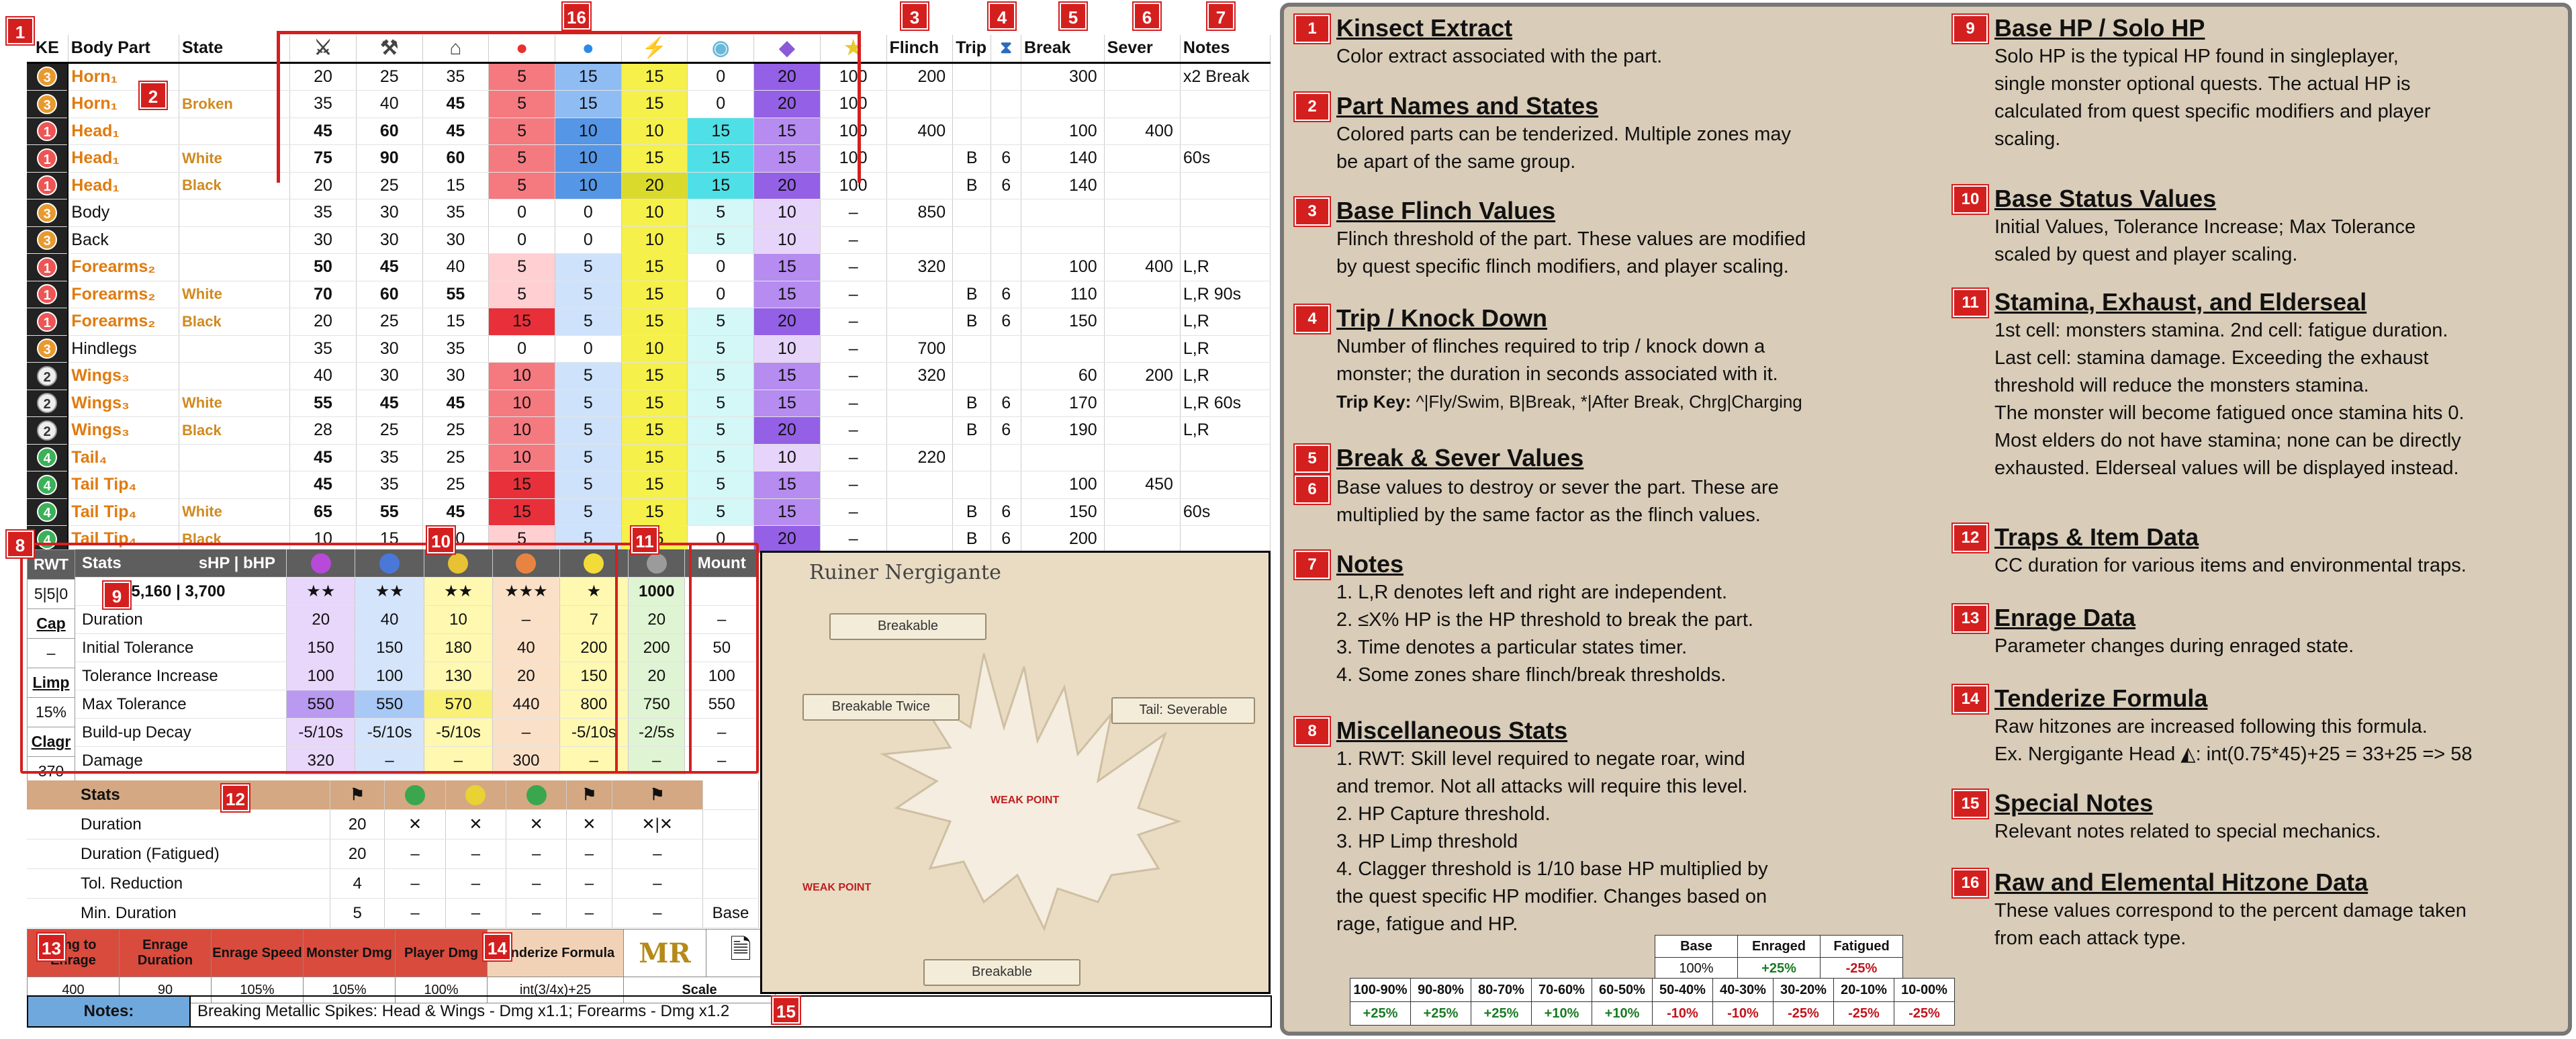 The height and width of the screenshot is (1039, 2576). Describe the element at coordinates (1063, 512) in the screenshot. I see `break-value: 150` at that location.